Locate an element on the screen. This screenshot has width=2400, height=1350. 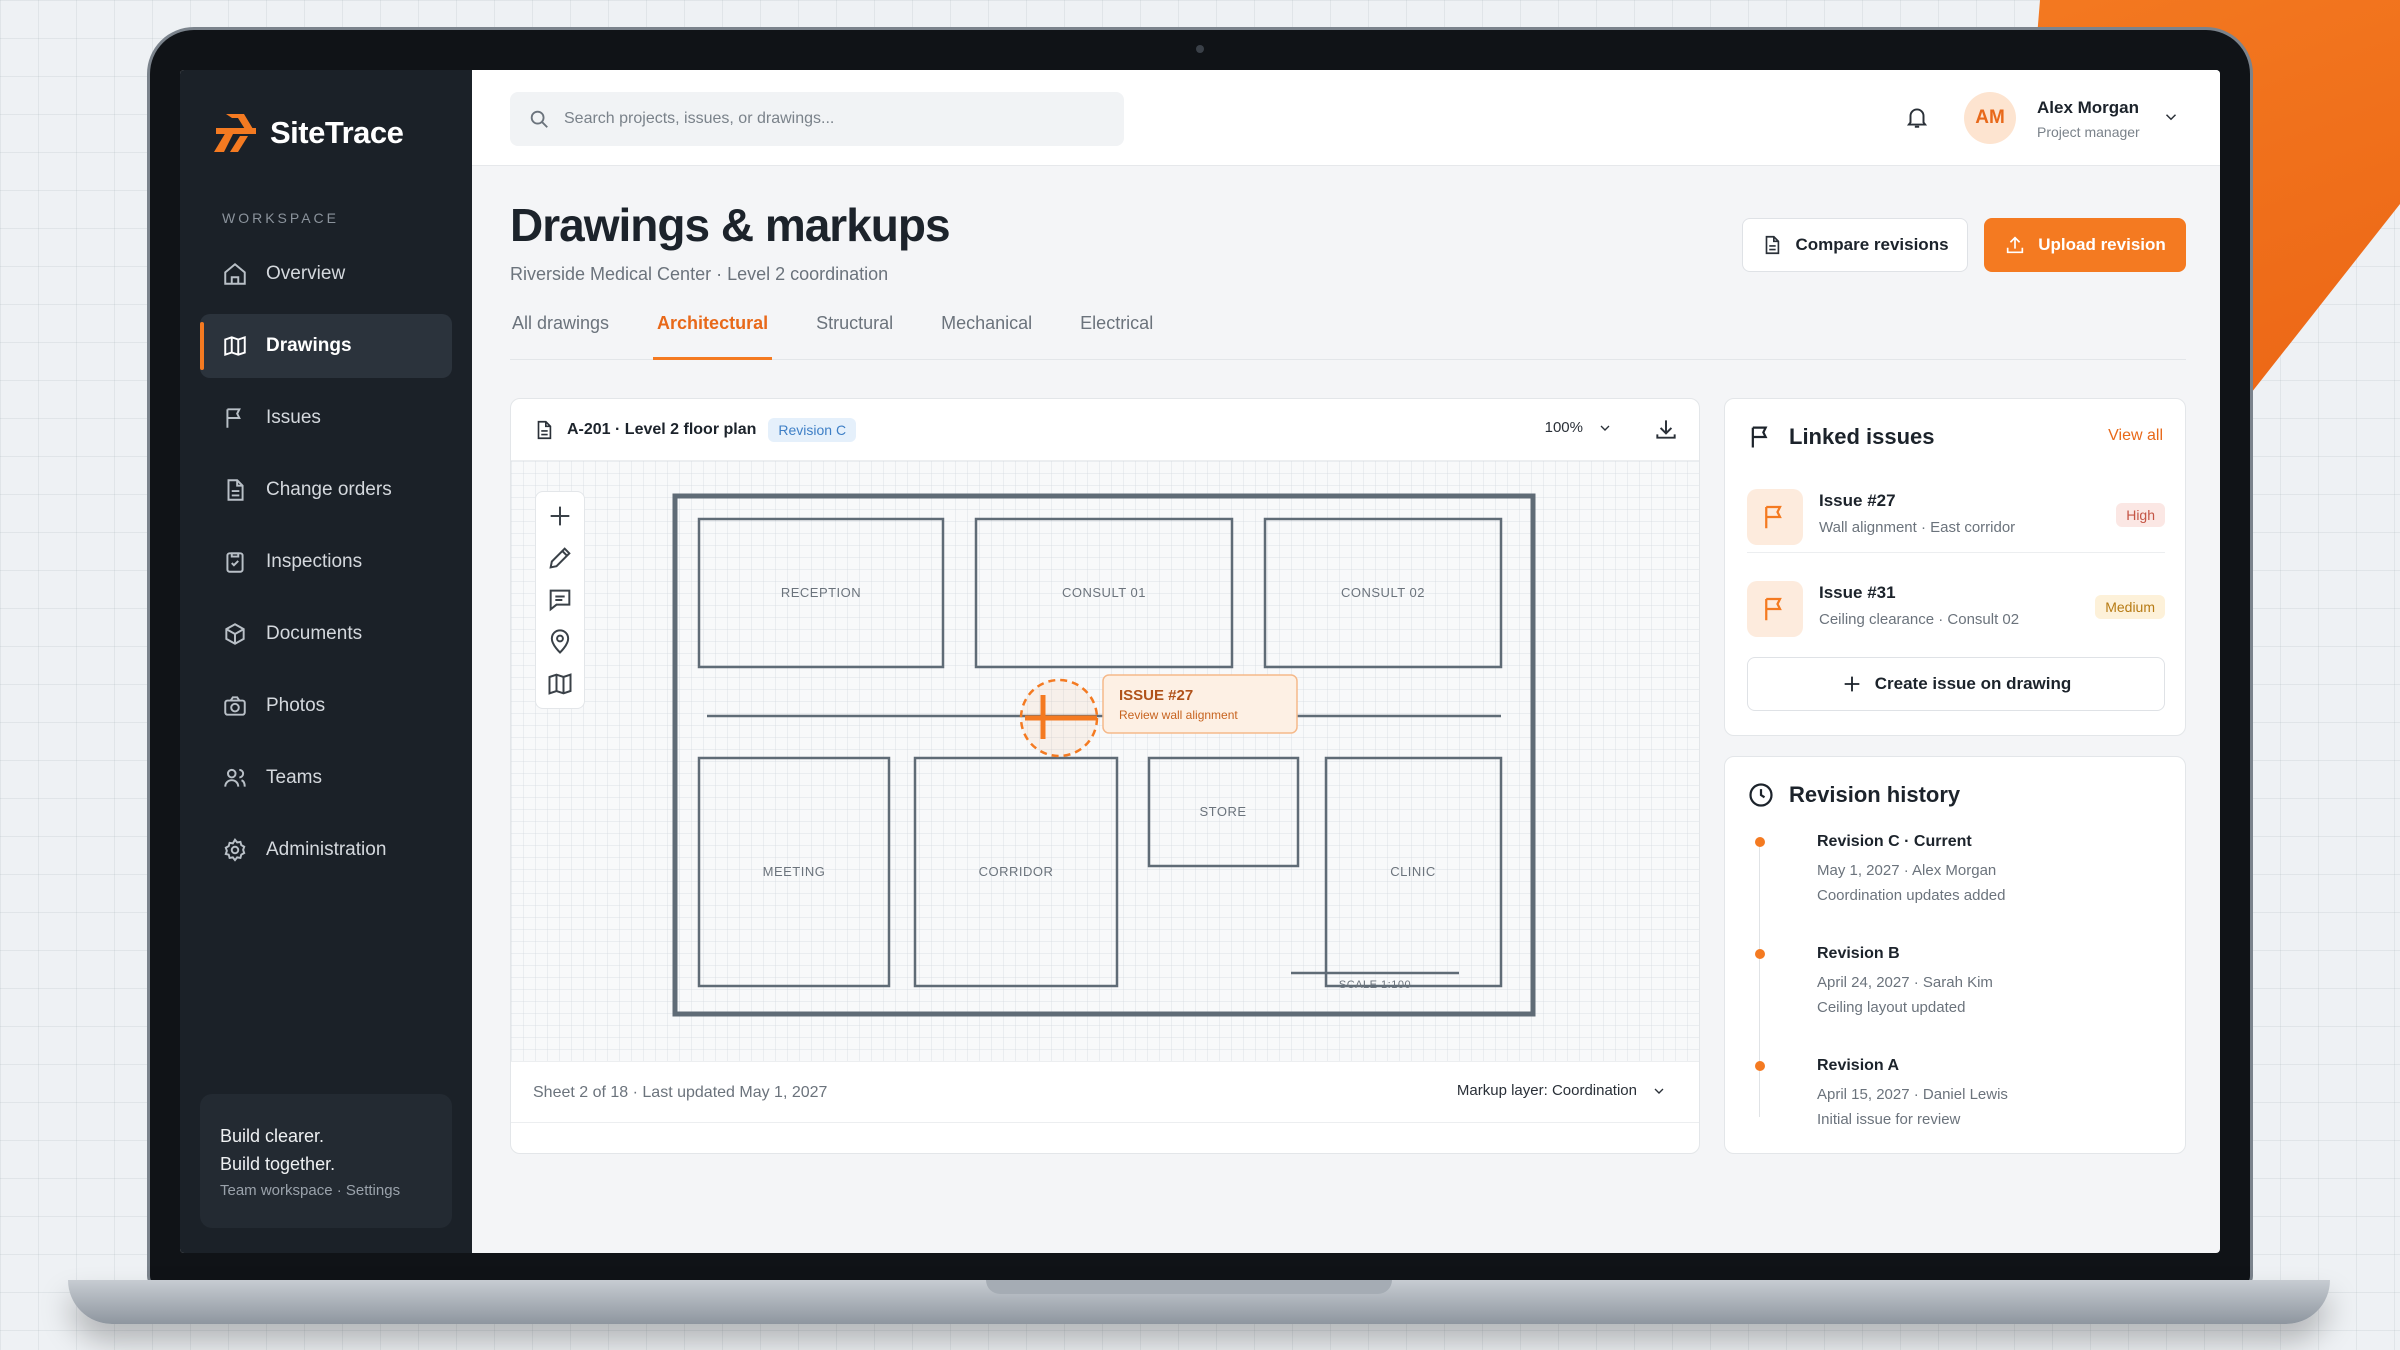
sidebar-item-teams: Teams is located at coordinates (326, 778).